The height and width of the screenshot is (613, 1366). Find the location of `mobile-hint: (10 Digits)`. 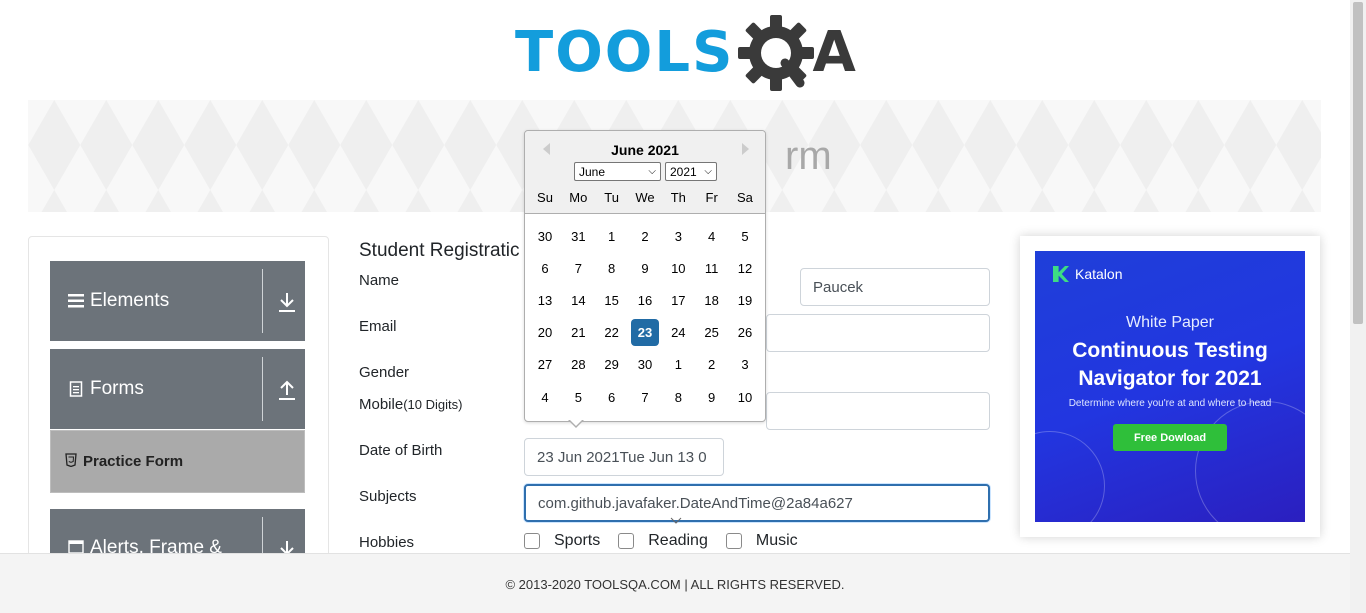

mobile-hint: (10 Digits) is located at coordinates (433, 404).